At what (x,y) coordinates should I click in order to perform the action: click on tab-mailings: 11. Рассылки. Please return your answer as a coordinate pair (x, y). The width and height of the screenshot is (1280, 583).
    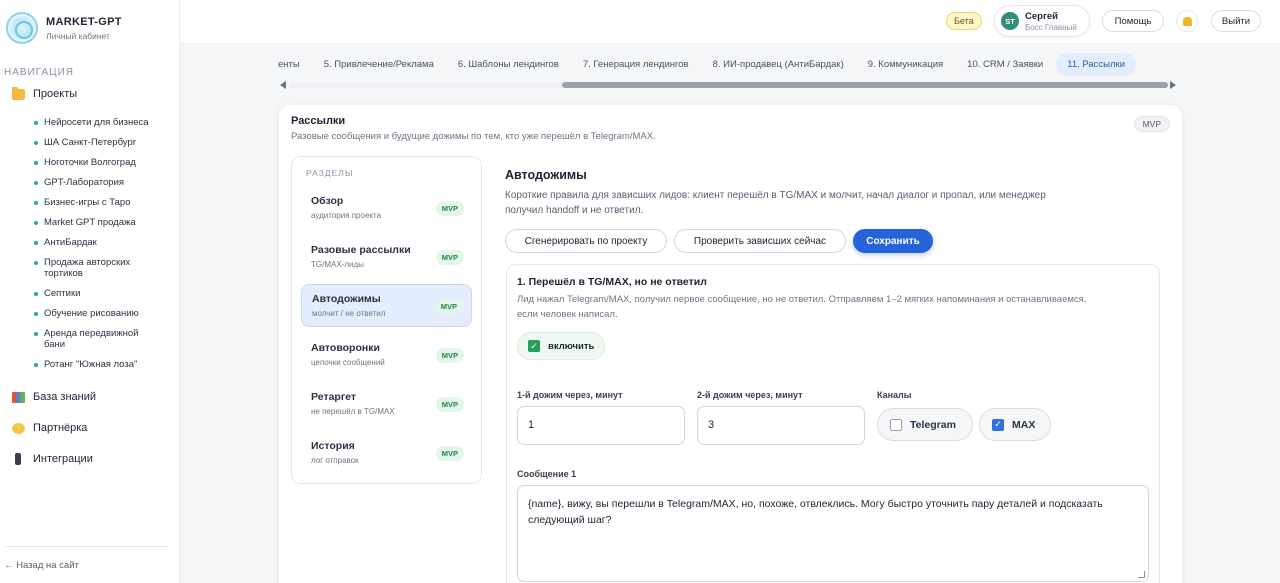
    Looking at the image, I should click on (1096, 64).